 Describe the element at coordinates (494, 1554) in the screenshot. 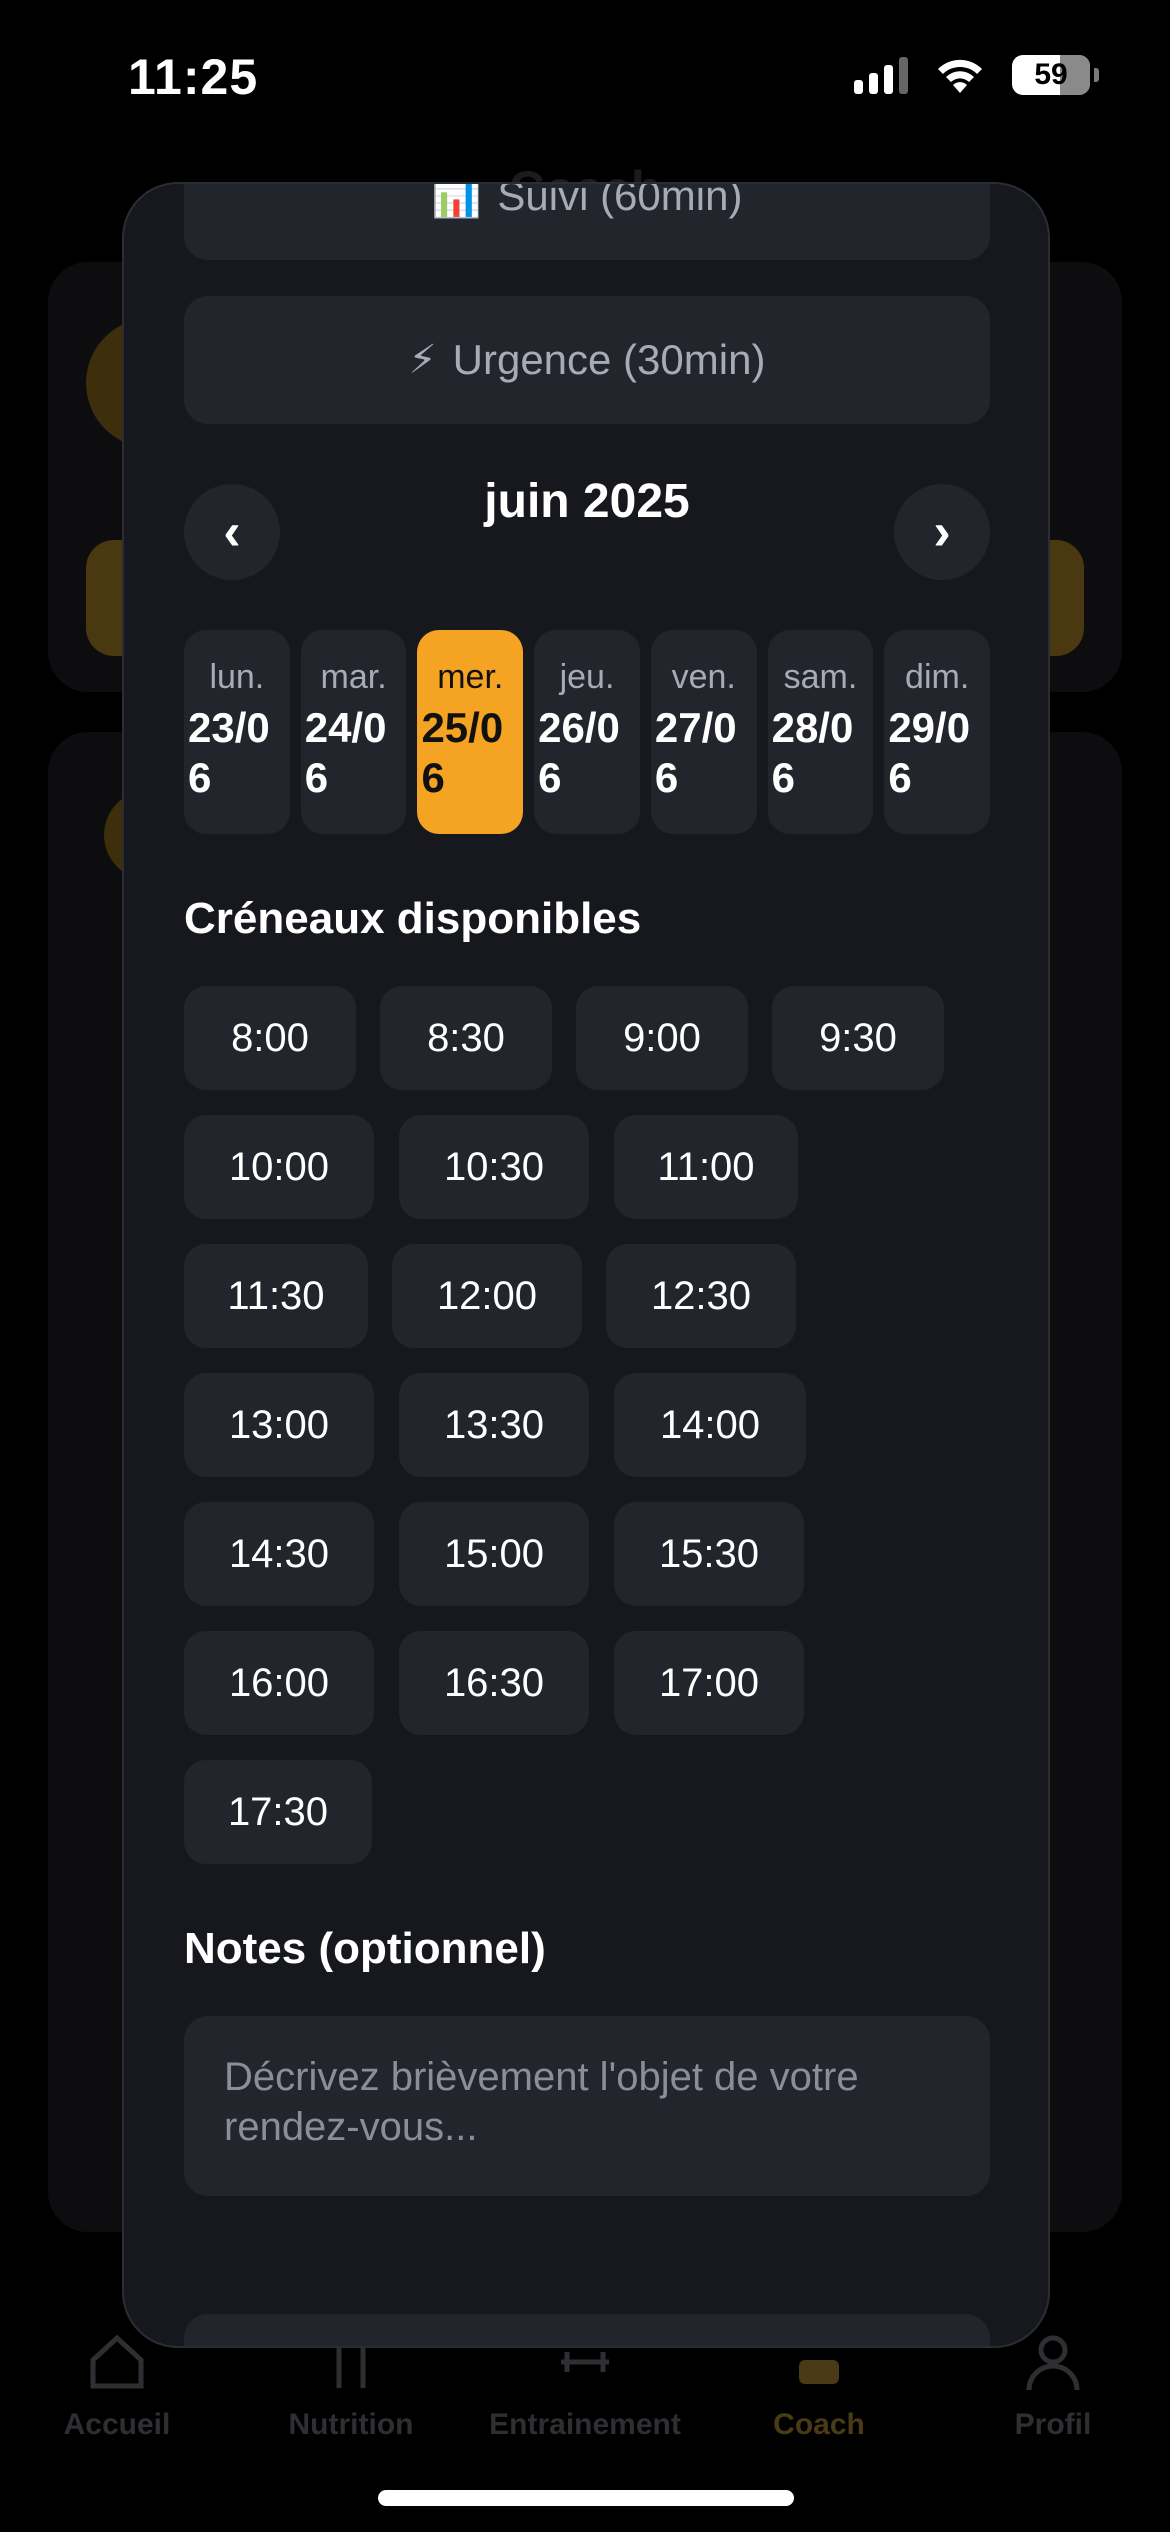

I see `time-slot: 15:00` at that location.